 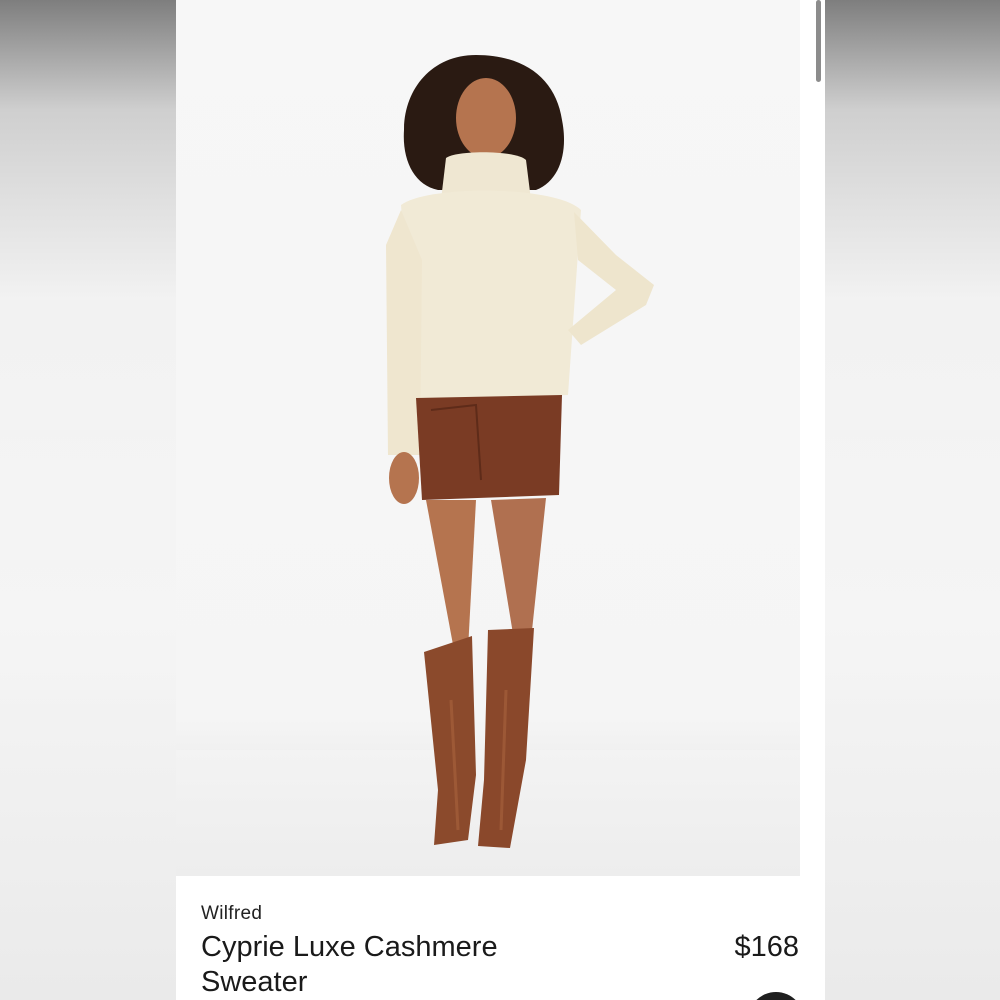 I want to click on hand, so click(x=404, y=478).